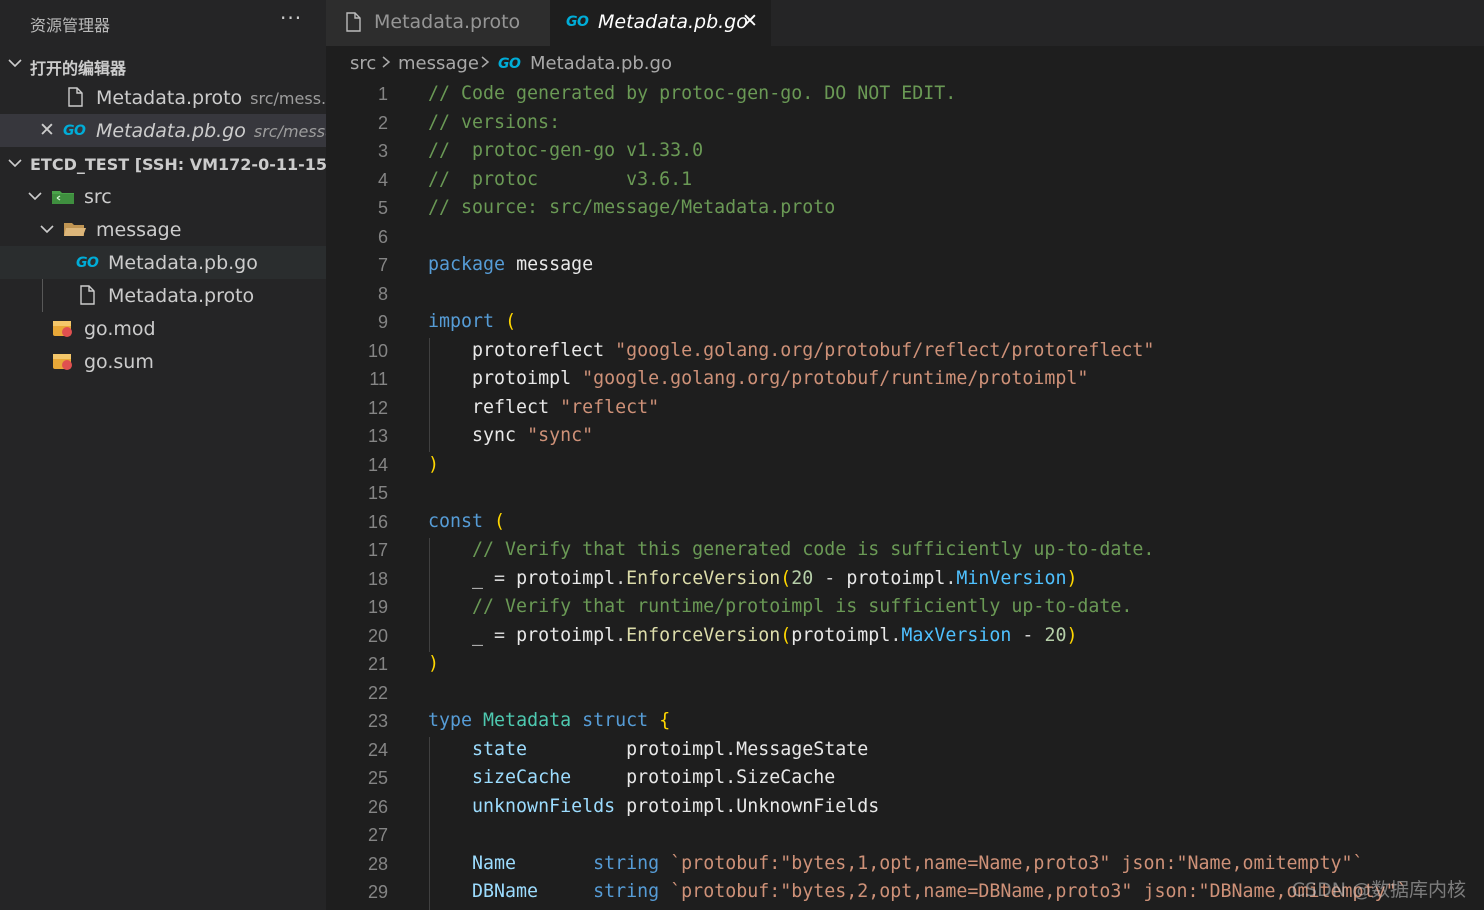 Image resolution: width=1484 pixels, height=910 pixels. I want to click on code-line: 22, so click(905, 695).